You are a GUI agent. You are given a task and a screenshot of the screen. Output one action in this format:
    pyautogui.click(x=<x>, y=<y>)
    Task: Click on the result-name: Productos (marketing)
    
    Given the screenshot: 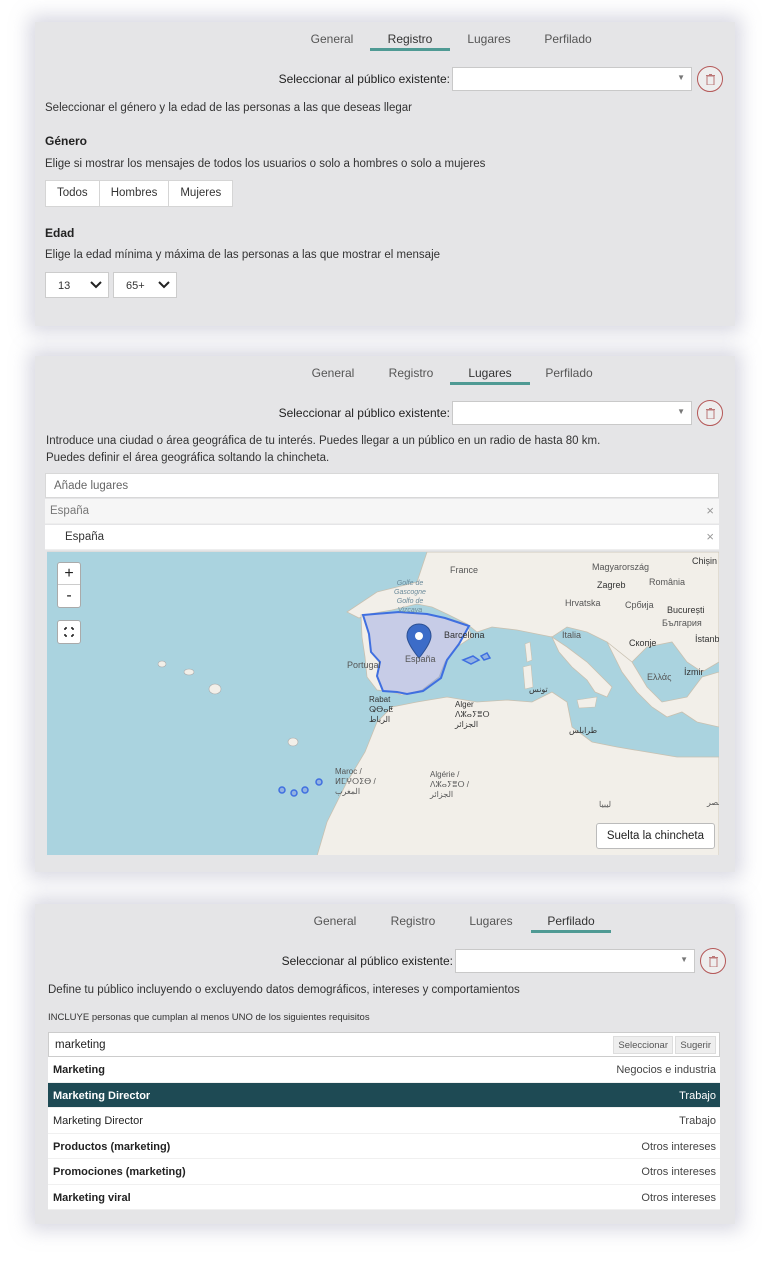 What is the action you would take?
    pyautogui.click(x=112, y=1146)
    